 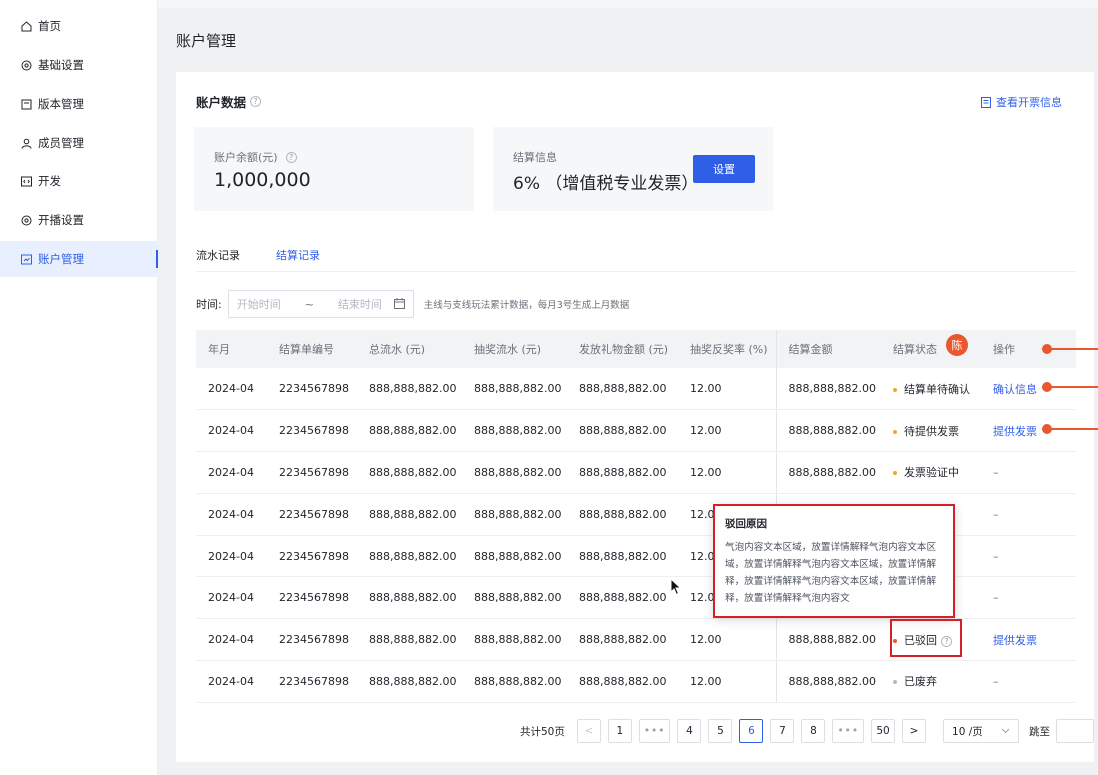 I want to click on jump-page-input, so click(x=1075, y=731).